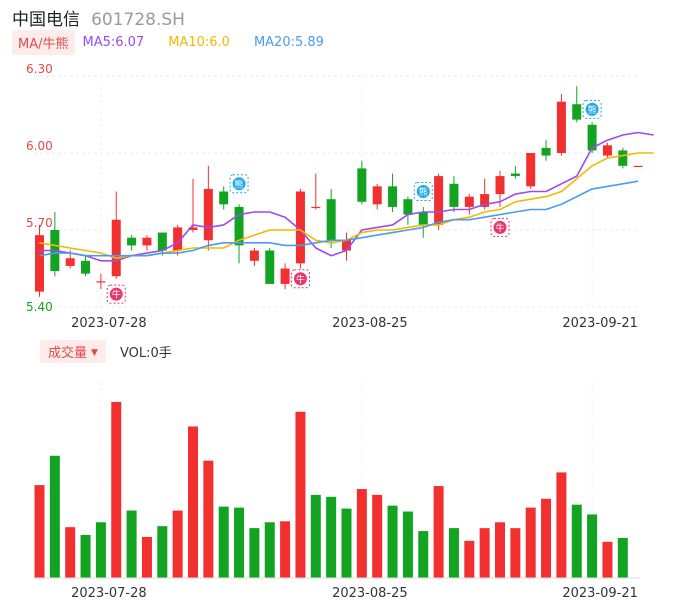  What do you see at coordinates (109, 323) in the screenshot?
I see `price-date-label: 2023-07-28` at bounding box center [109, 323].